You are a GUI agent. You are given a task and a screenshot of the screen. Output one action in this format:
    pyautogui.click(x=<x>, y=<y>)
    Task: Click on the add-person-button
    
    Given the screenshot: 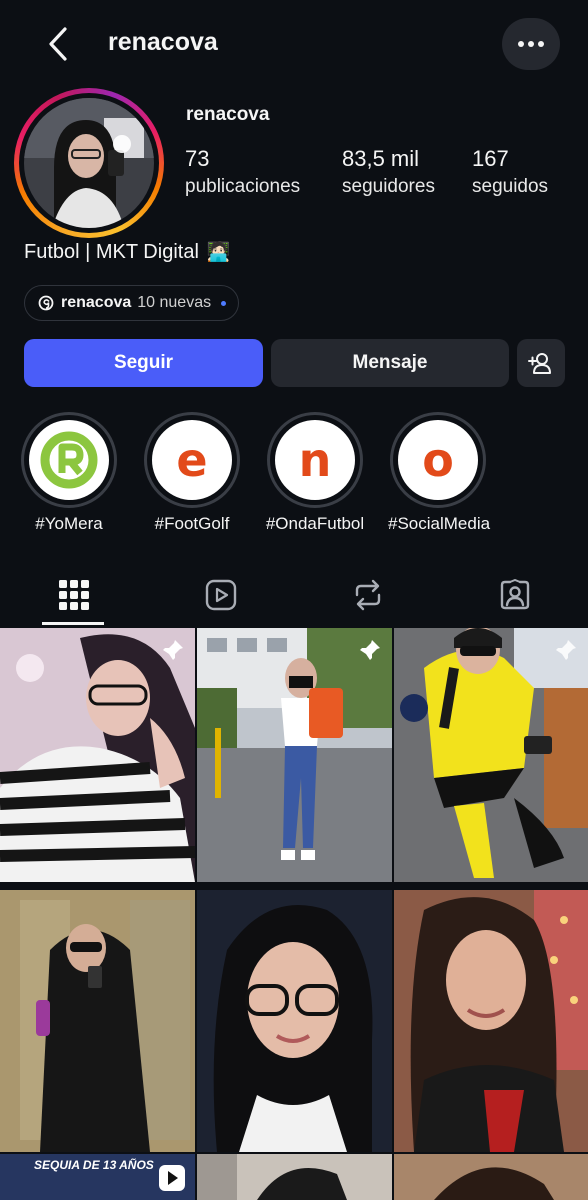 What is the action you would take?
    pyautogui.click(x=541, y=363)
    